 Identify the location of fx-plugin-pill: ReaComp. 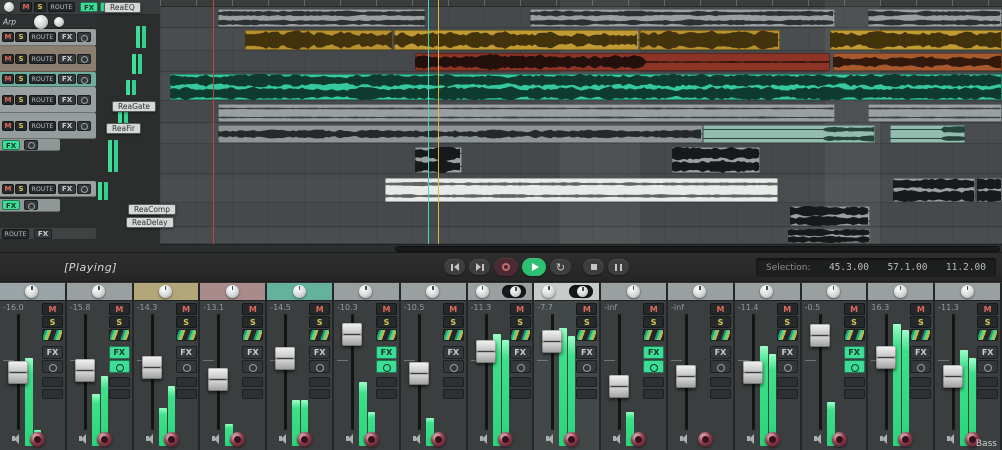
(152, 209).